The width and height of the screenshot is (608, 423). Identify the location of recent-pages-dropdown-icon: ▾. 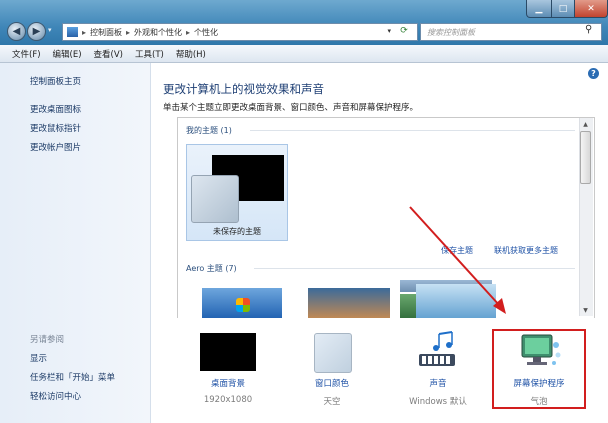
(50, 30).